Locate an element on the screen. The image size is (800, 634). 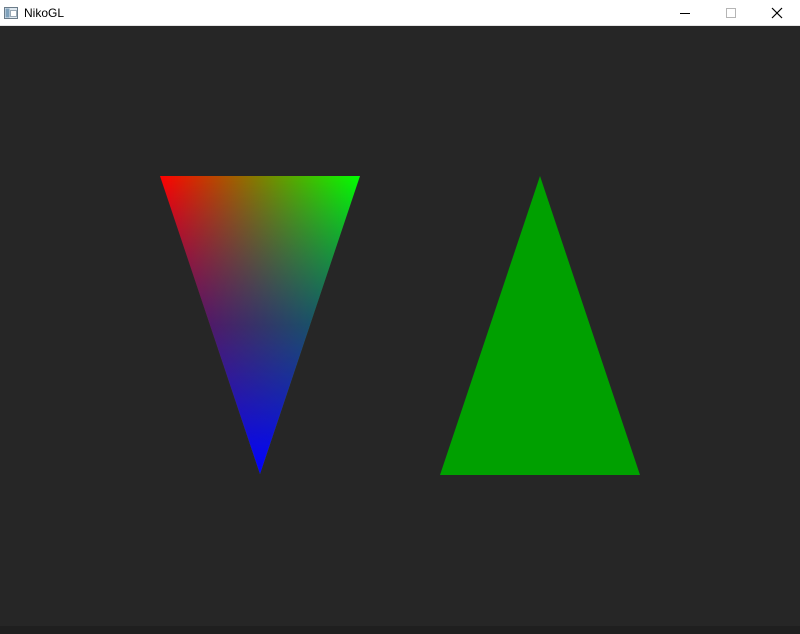
gradient-triangle is located at coordinates (260, 325).